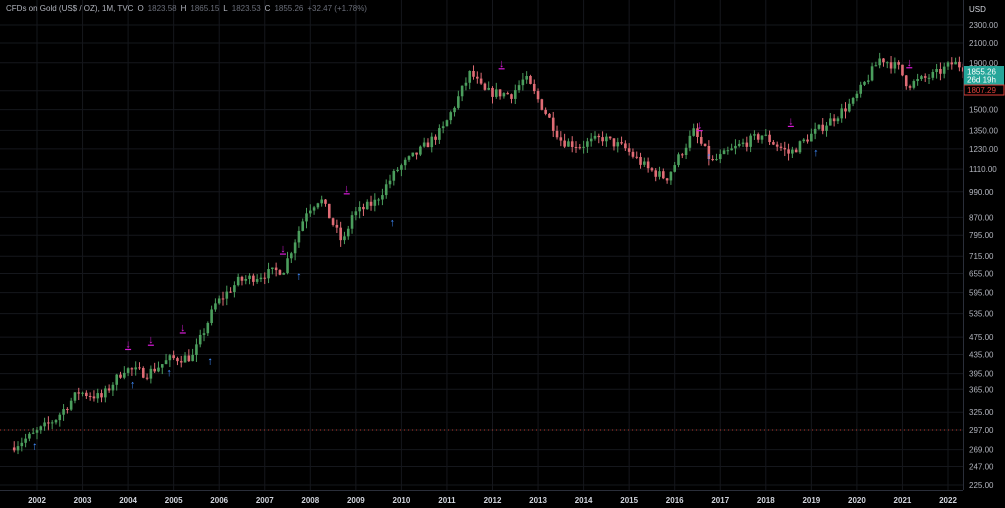 The height and width of the screenshot is (508, 1005). Describe the element at coordinates (267, 8) in the screenshot. I see `close-label: C` at that location.